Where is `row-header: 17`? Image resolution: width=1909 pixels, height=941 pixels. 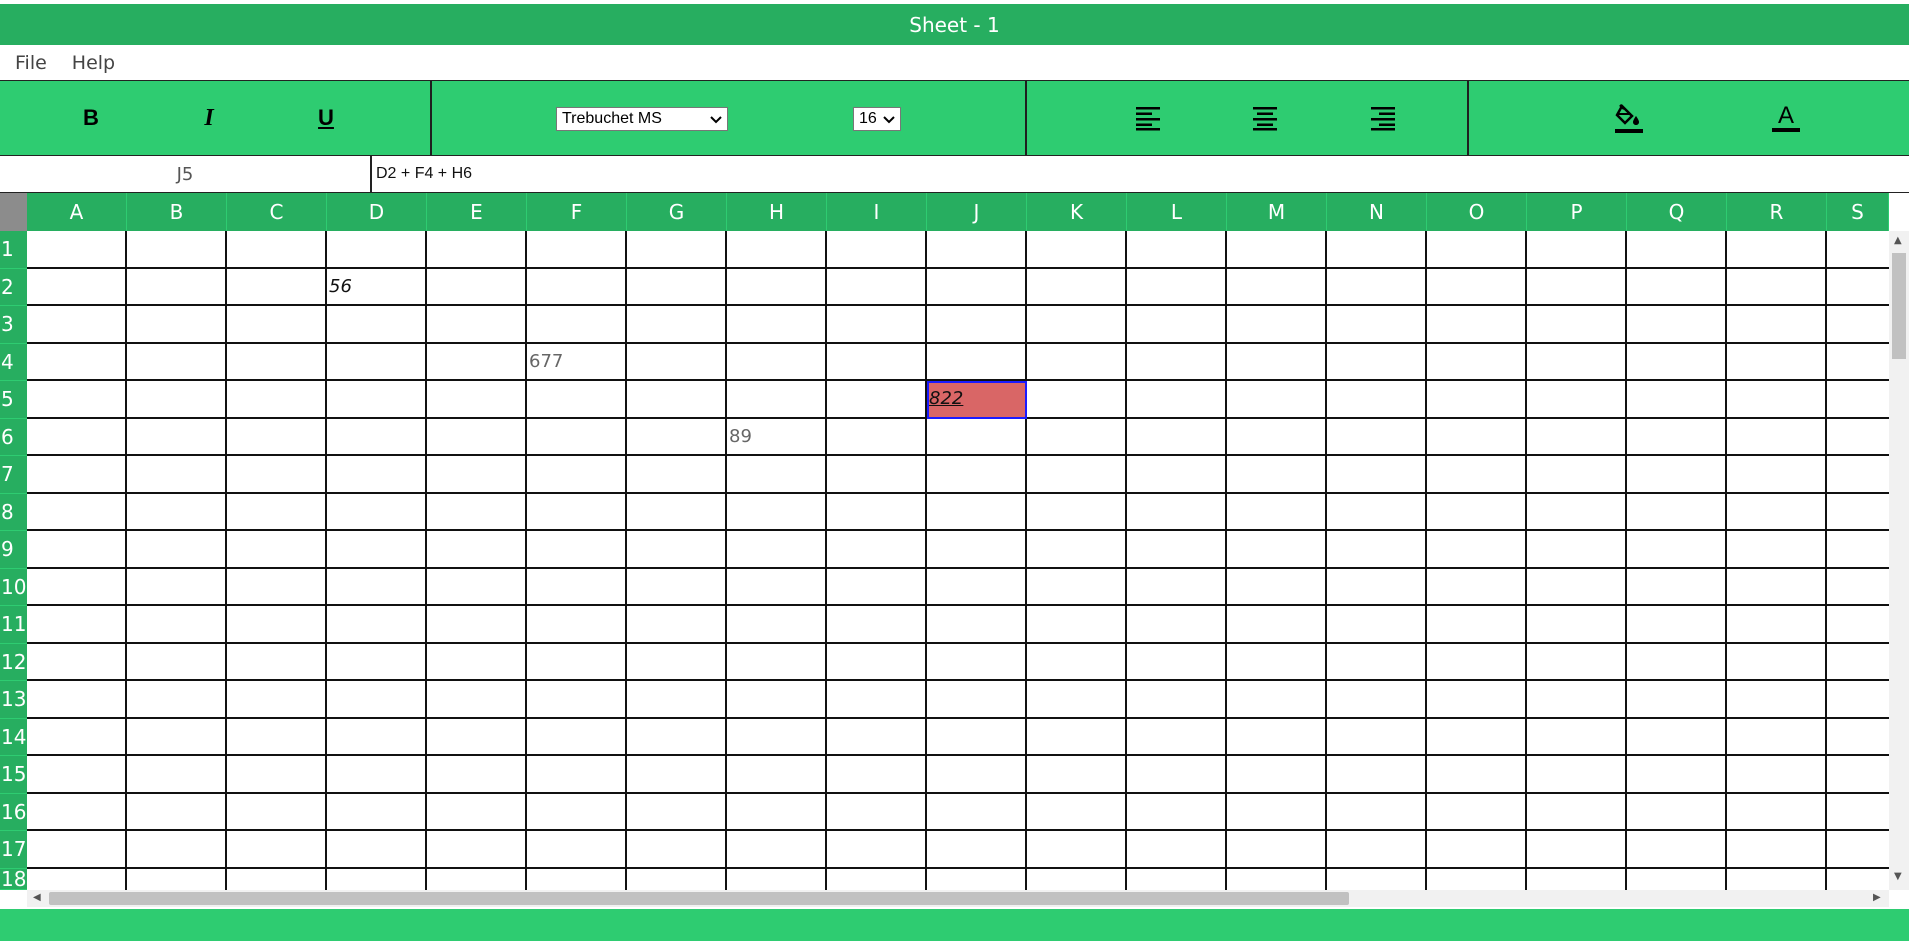 row-header: 17 is located at coordinates (13, 850).